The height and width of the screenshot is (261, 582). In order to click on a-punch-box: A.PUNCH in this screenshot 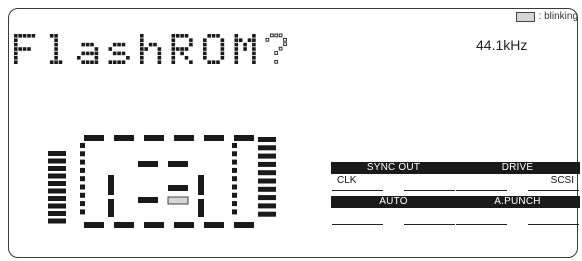, I will do `click(517, 212)`.